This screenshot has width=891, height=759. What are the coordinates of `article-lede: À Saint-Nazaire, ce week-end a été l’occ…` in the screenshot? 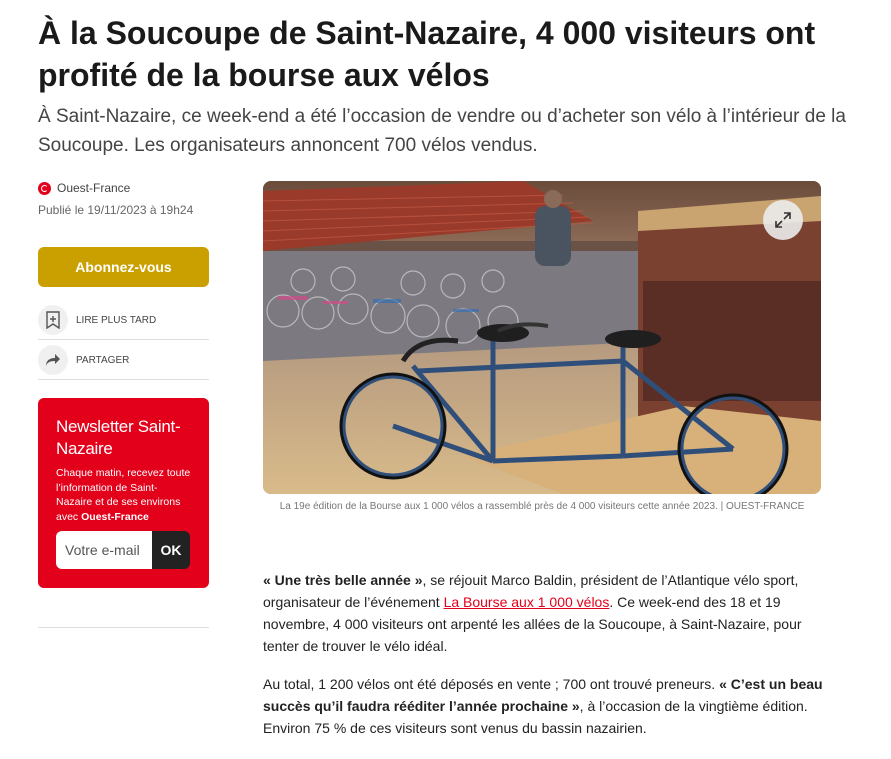 It's located at (442, 131).